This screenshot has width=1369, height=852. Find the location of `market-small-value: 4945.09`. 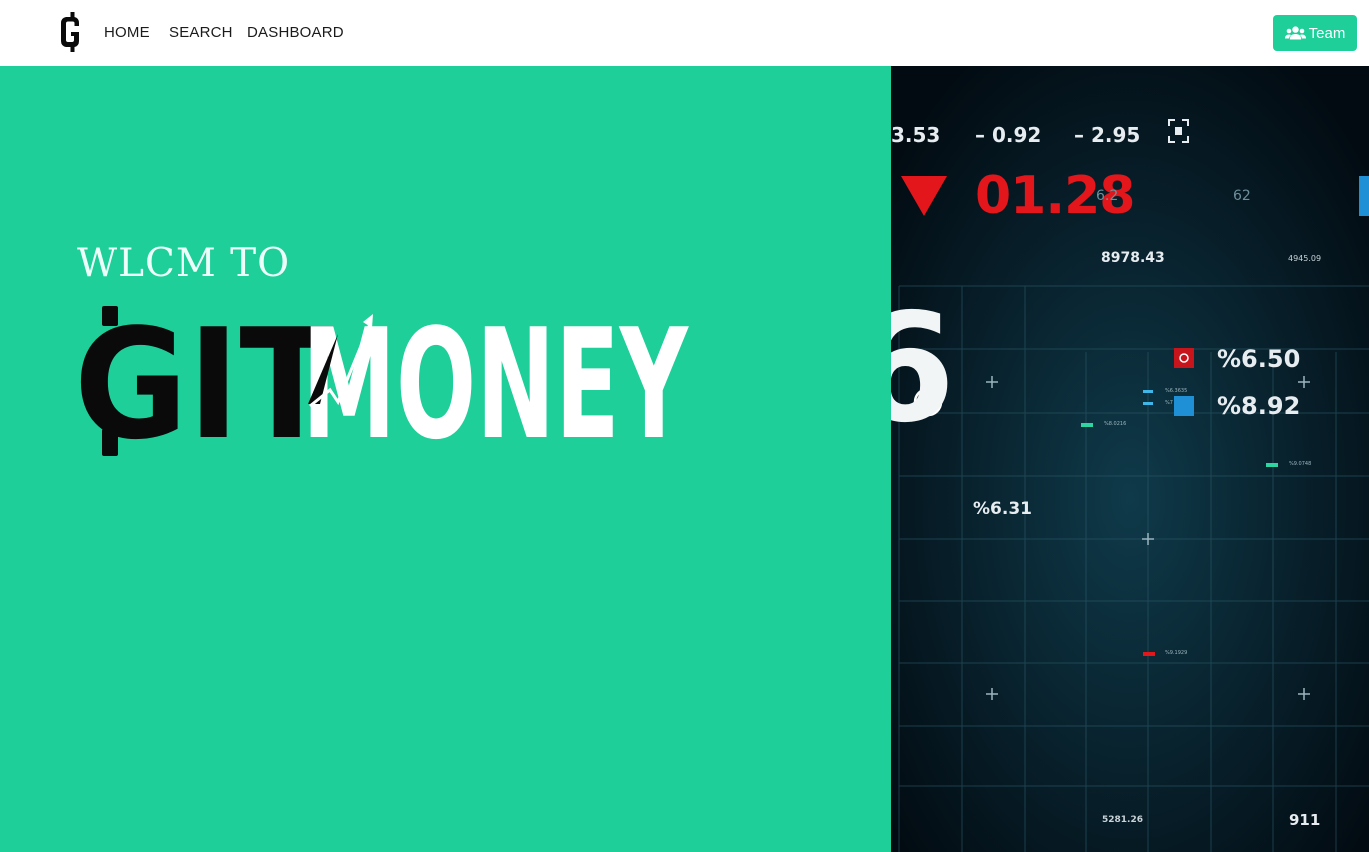

market-small-value: 4945.09 is located at coordinates (1305, 258).